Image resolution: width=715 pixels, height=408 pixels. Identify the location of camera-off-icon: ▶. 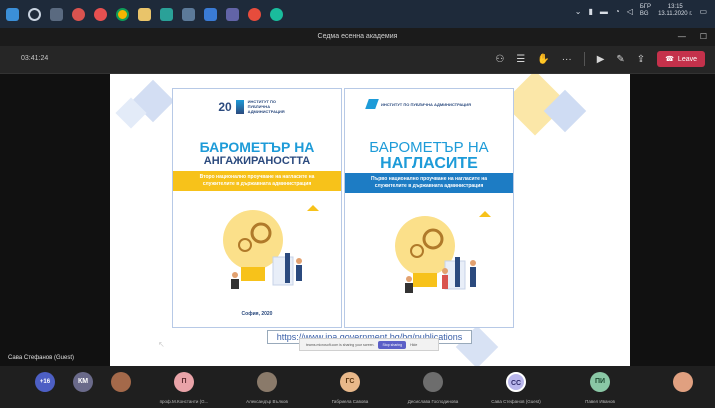
(601, 59).